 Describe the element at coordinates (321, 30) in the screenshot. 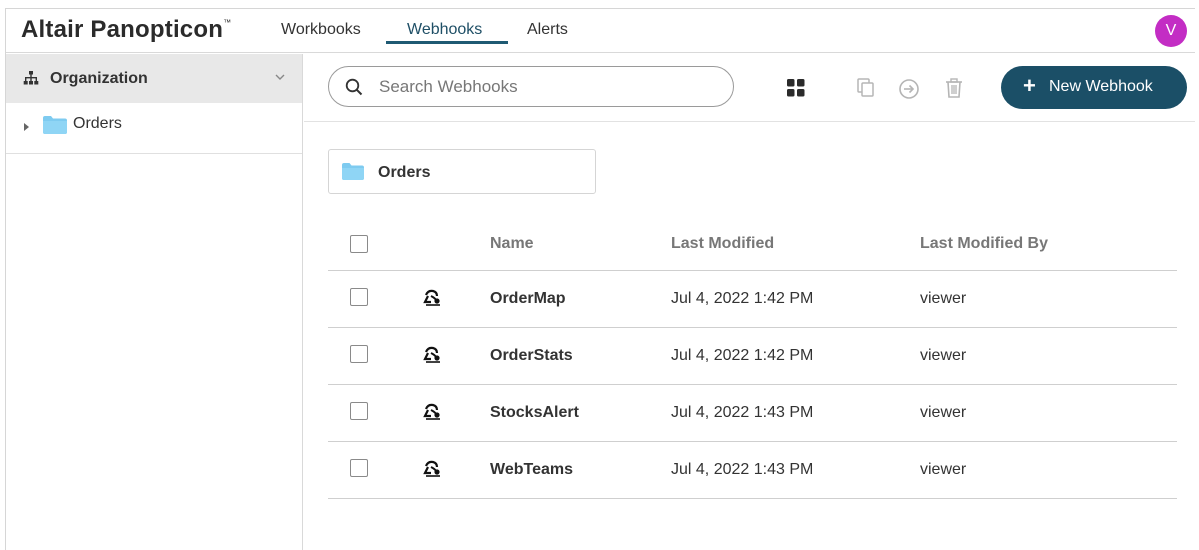

I see `tab-workbooks: Workbooks` at that location.